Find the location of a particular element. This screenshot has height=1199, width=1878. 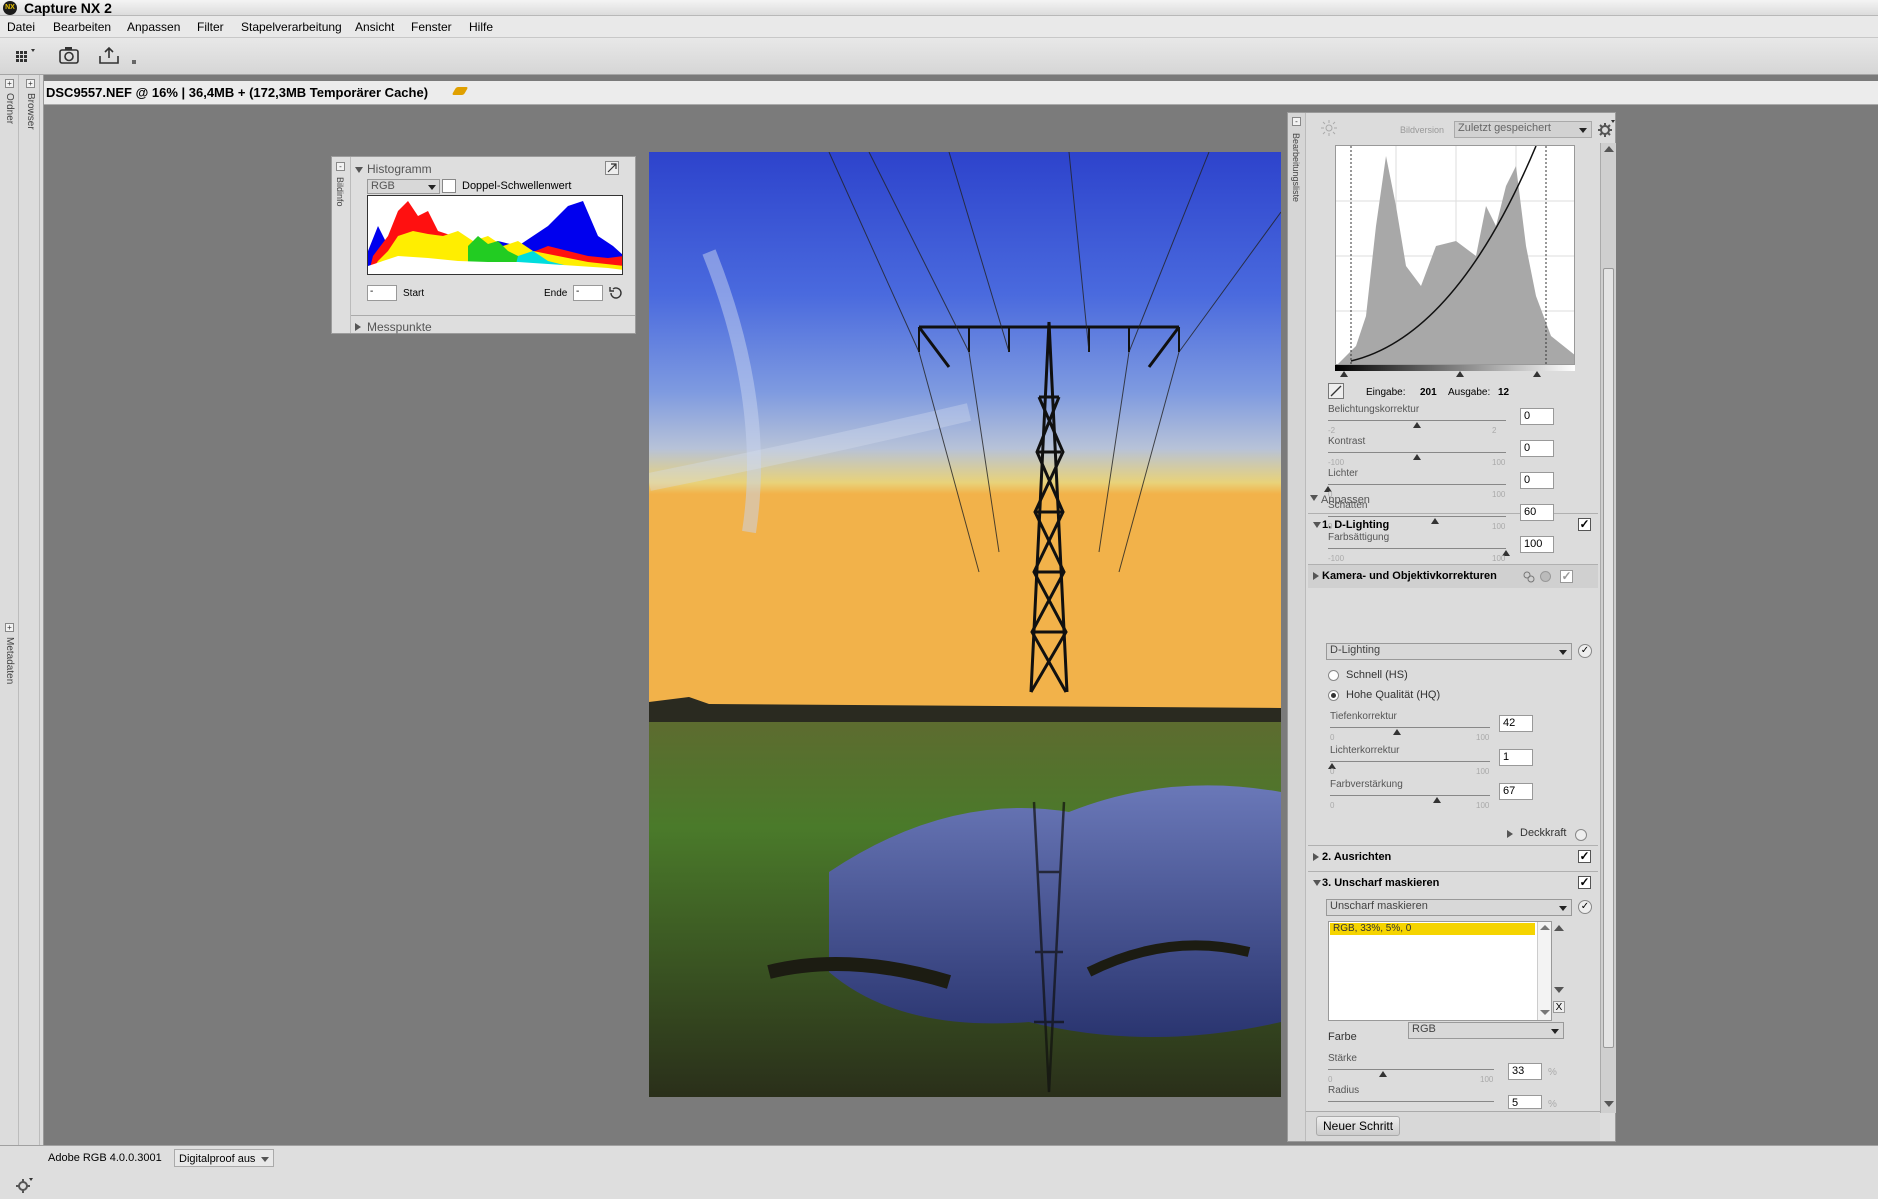

farbe-select: RGB is located at coordinates (1486, 1030).